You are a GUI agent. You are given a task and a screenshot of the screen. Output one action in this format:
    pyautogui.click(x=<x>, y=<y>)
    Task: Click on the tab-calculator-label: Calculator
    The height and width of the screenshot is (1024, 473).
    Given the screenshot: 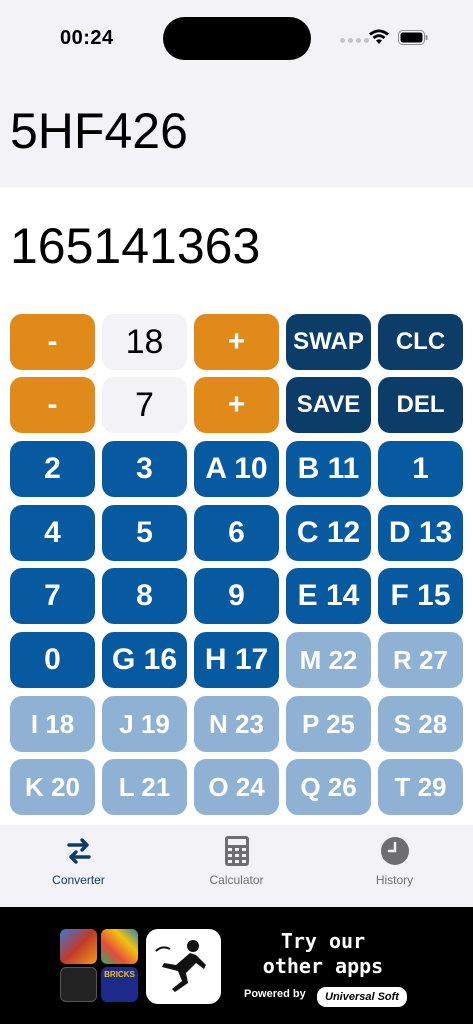 What is the action you would take?
    pyautogui.click(x=236, y=880)
    